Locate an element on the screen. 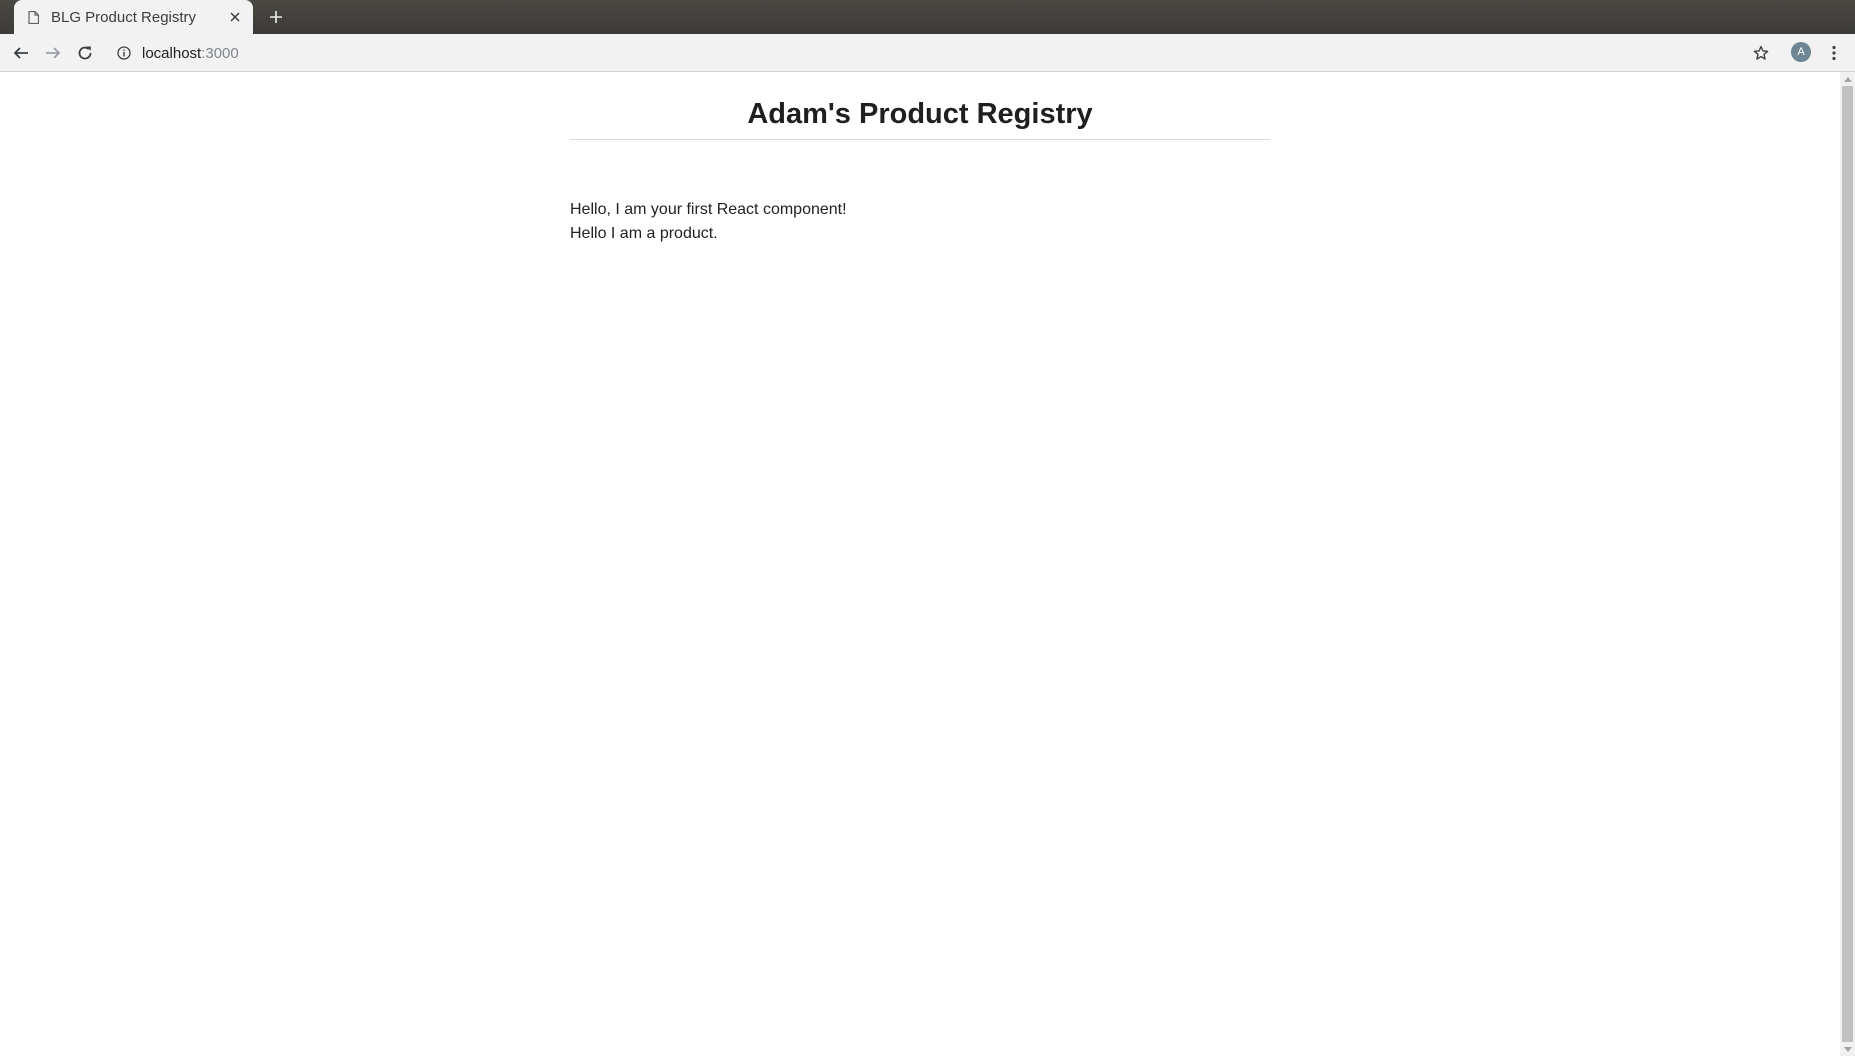 Image resolution: width=1855 pixels, height=1056 pixels. browser-tab: BLG Product Registry is located at coordinates (133, 17).